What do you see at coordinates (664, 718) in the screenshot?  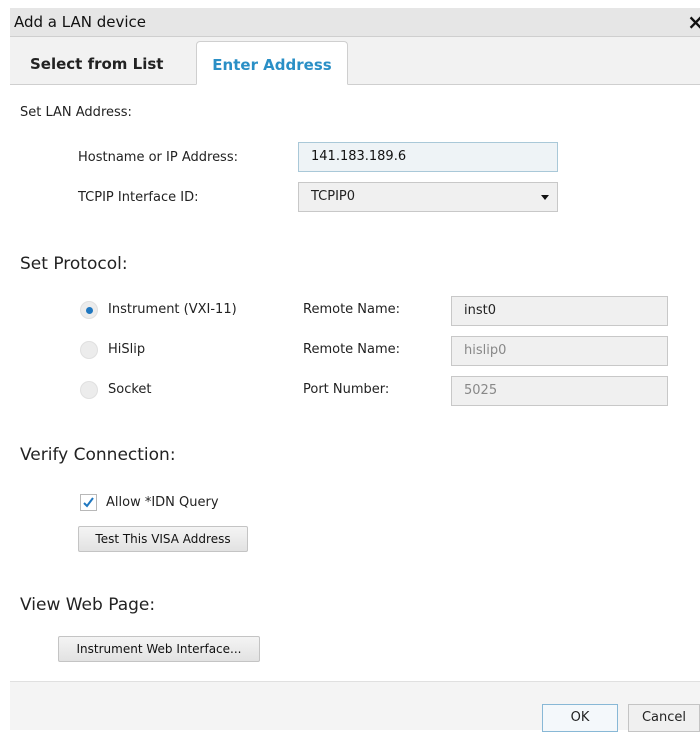 I see `cancel-button: Cancel` at bounding box center [664, 718].